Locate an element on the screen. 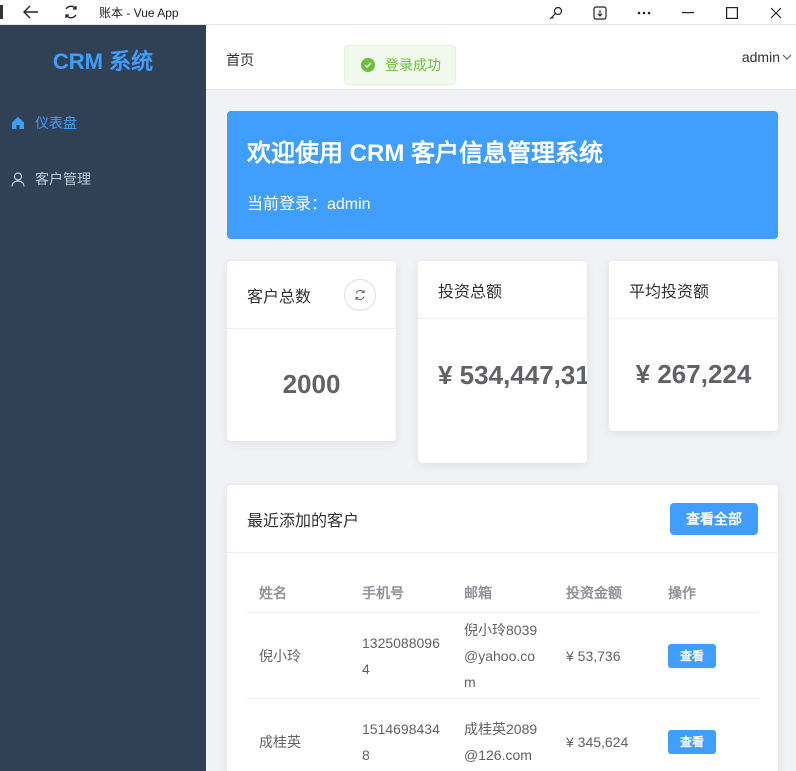 This screenshot has height=771, width=796. column-header-phone: 手机号 is located at coordinates (401, 592).